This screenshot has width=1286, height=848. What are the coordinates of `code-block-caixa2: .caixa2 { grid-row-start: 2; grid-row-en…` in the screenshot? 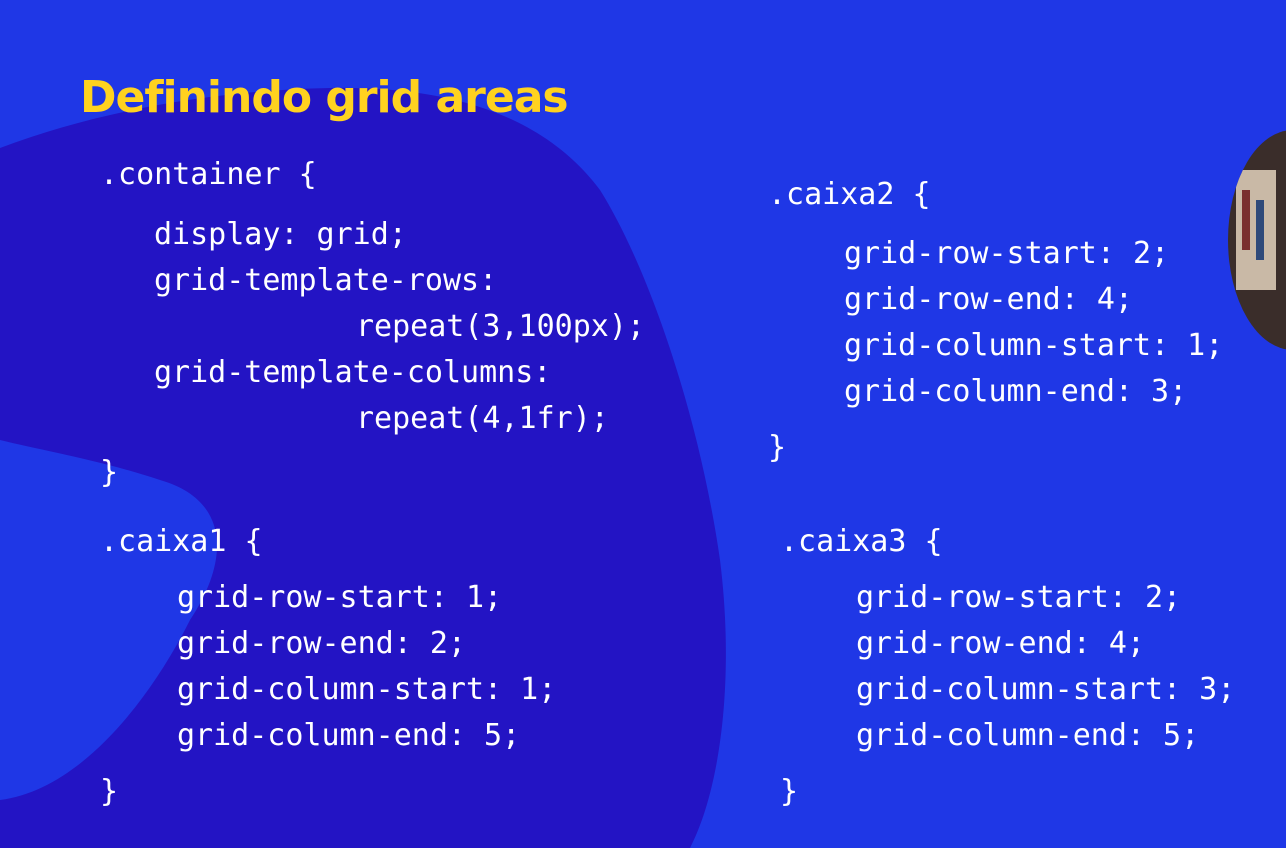 It's located at (995, 321).